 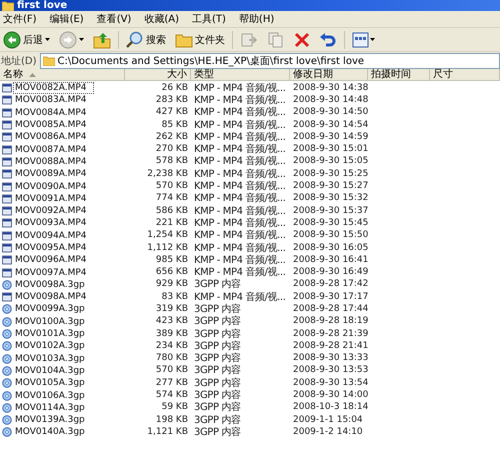 I want to click on file-name: MOV0100A.3gp, so click(x=49, y=321).